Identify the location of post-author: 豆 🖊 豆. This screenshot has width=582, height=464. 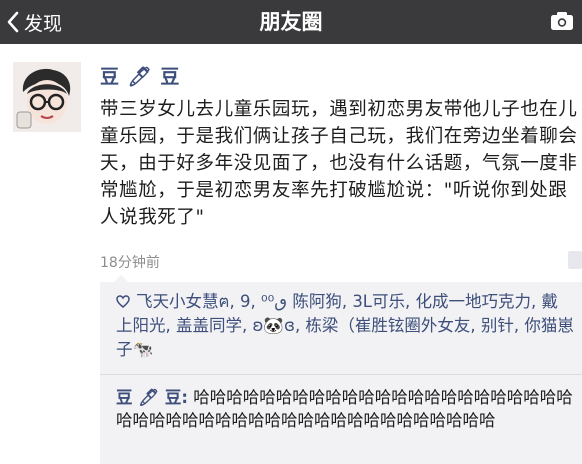
(140, 75).